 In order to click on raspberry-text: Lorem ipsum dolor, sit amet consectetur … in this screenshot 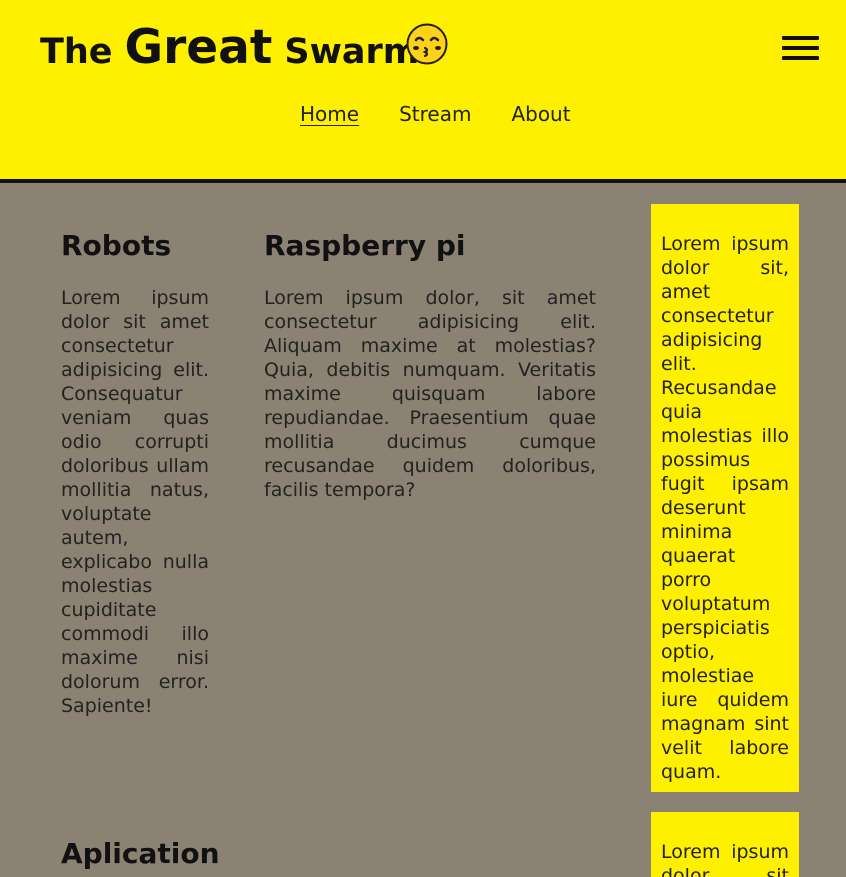, I will do `click(430, 394)`.